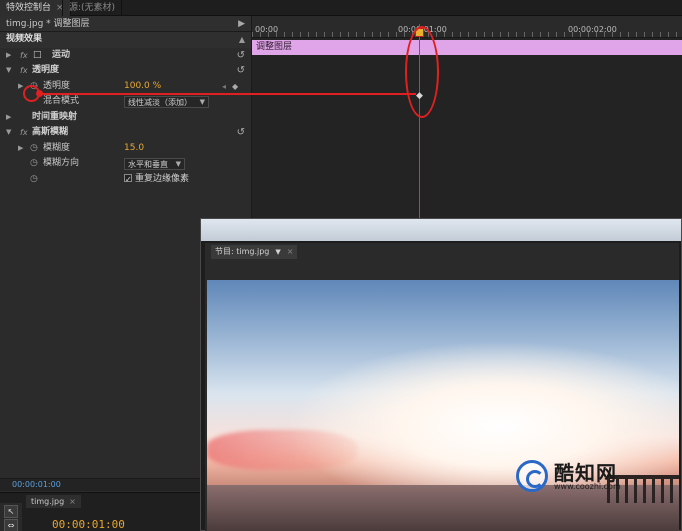 Image resolution: width=682 pixels, height=531 pixels. Describe the element at coordinates (467, 34) in the screenshot. I see `ruler-ticks` at that location.